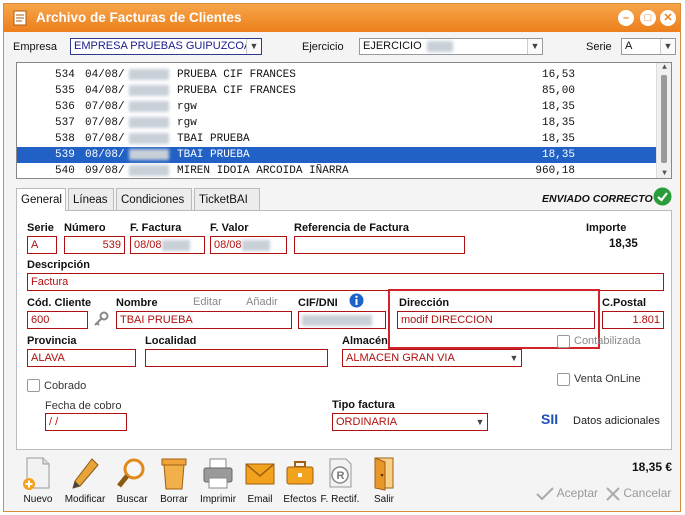 The height and width of the screenshot is (515, 685). I want to click on nuevo-button: Nuevo, so click(38, 482).